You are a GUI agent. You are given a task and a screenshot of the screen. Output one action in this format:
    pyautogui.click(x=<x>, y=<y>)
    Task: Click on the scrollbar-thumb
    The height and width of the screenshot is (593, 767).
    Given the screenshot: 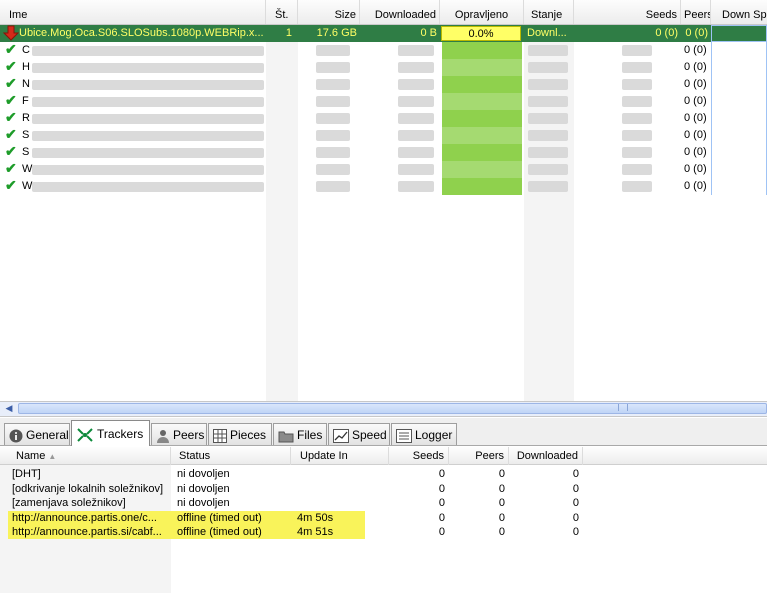 What is the action you would take?
    pyautogui.click(x=392, y=408)
    